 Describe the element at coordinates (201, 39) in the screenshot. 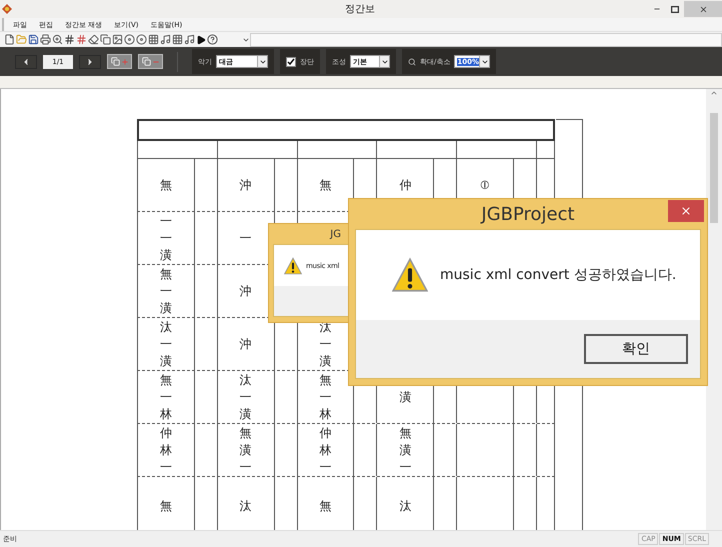

I see `play-icon` at that location.